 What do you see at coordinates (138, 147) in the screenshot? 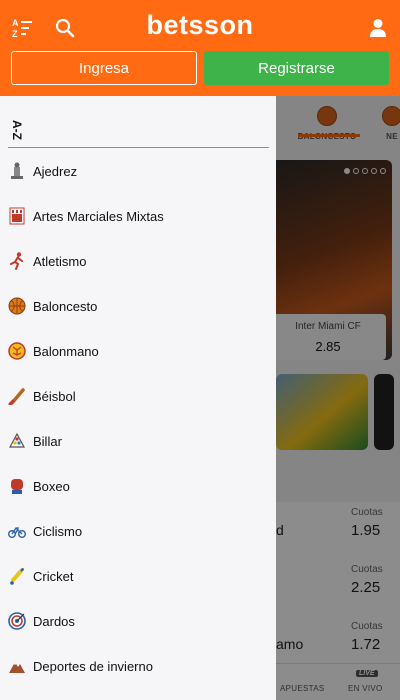
I see `heading-divider` at bounding box center [138, 147].